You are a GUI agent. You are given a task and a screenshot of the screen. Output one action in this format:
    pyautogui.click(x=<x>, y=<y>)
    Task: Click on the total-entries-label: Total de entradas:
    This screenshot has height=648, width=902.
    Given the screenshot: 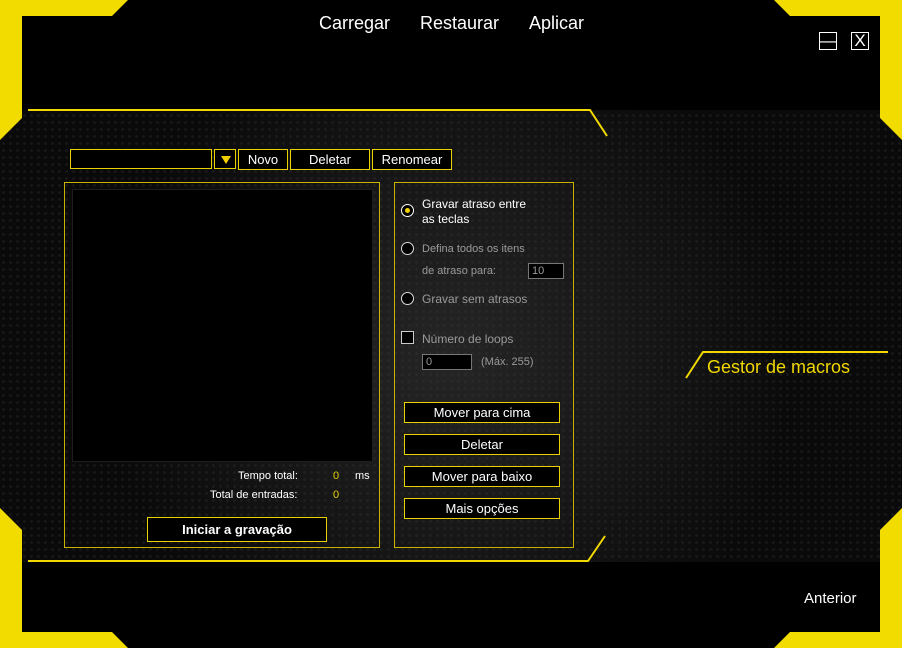 What is the action you would take?
    pyautogui.click(x=254, y=495)
    